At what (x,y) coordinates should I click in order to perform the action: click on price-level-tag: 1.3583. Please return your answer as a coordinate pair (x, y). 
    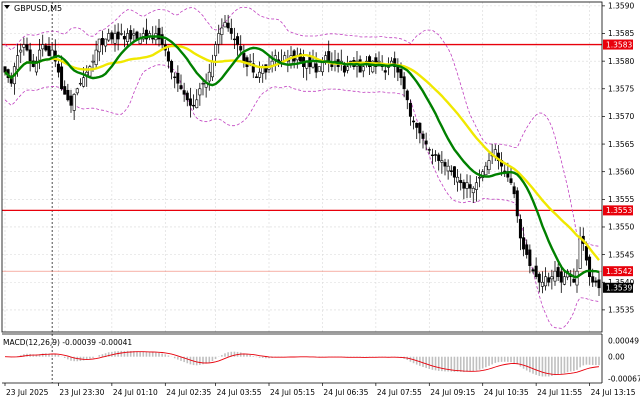
    Looking at the image, I should click on (618, 44).